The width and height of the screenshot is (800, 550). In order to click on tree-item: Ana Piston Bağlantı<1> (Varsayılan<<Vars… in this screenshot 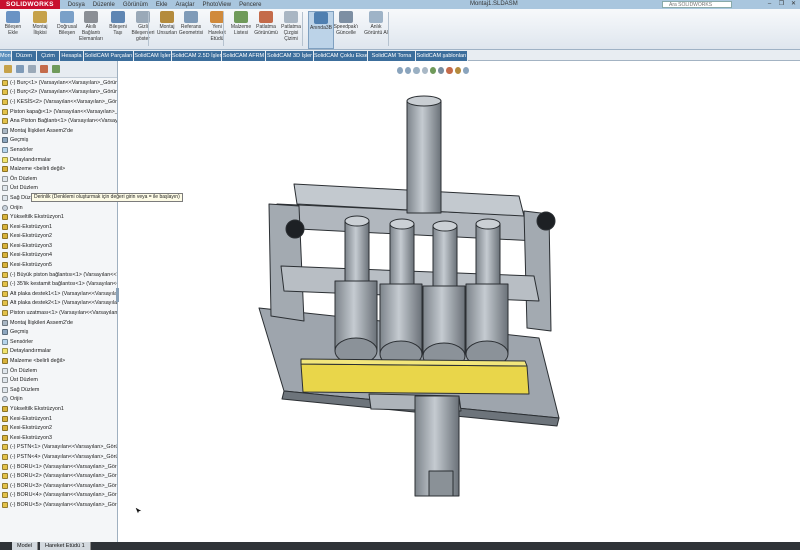, I will do `click(58, 121)`.